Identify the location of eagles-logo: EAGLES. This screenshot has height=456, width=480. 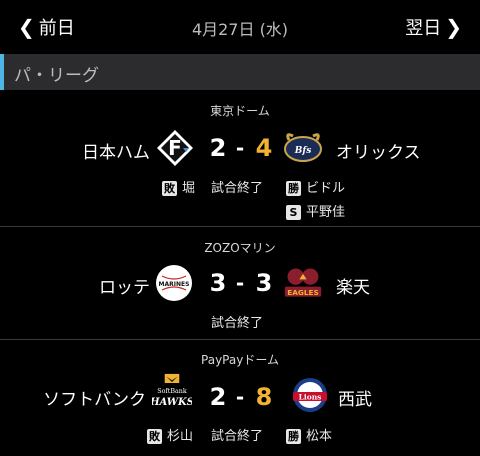
(303, 282).